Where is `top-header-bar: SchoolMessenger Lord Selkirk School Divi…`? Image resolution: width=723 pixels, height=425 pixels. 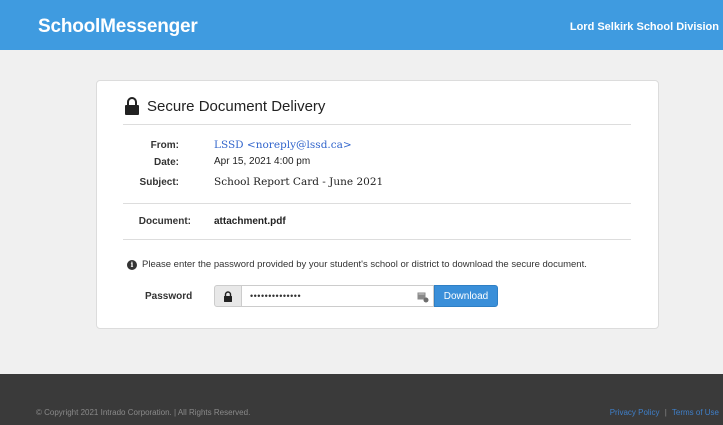
top-header-bar: SchoolMessenger Lord Selkirk School Divi… is located at coordinates (361, 25).